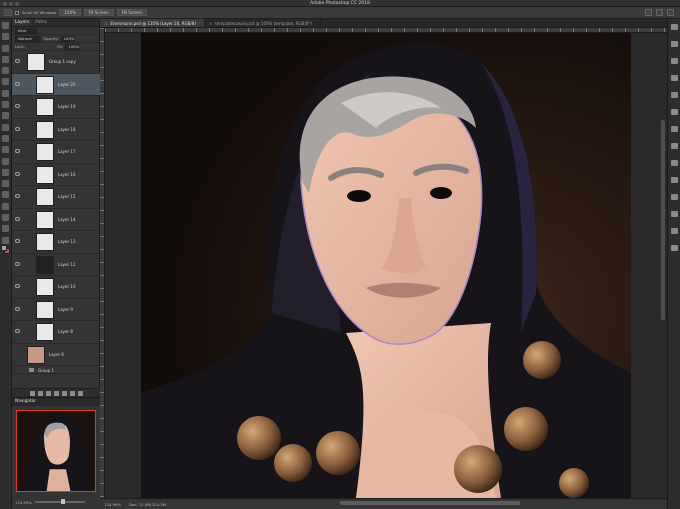 This screenshot has width=680, height=509. What do you see at coordinates (72, 393) in the screenshot?
I see `new-layer-icon` at bounding box center [72, 393].